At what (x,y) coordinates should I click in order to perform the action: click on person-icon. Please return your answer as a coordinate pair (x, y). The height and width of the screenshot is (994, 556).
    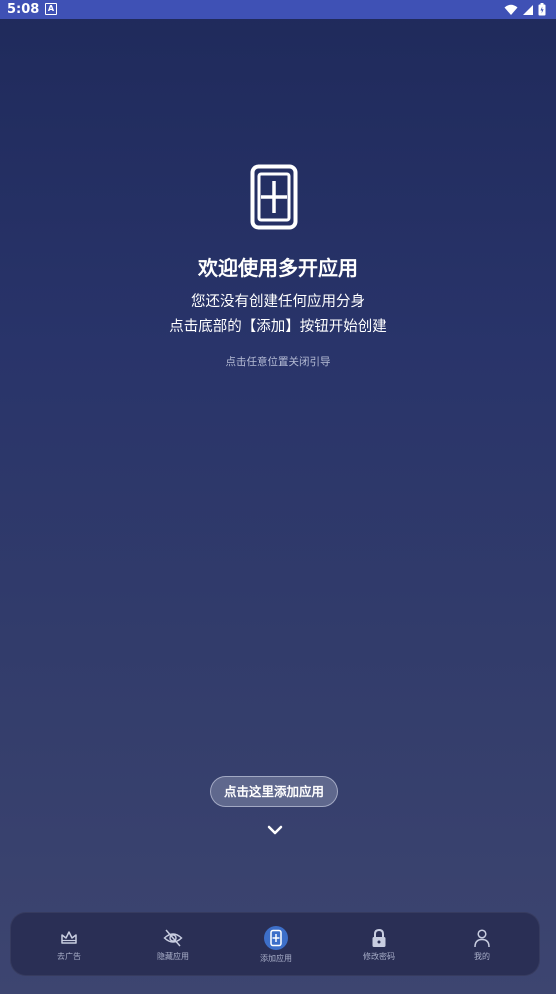
    Looking at the image, I should click on (482, 938).